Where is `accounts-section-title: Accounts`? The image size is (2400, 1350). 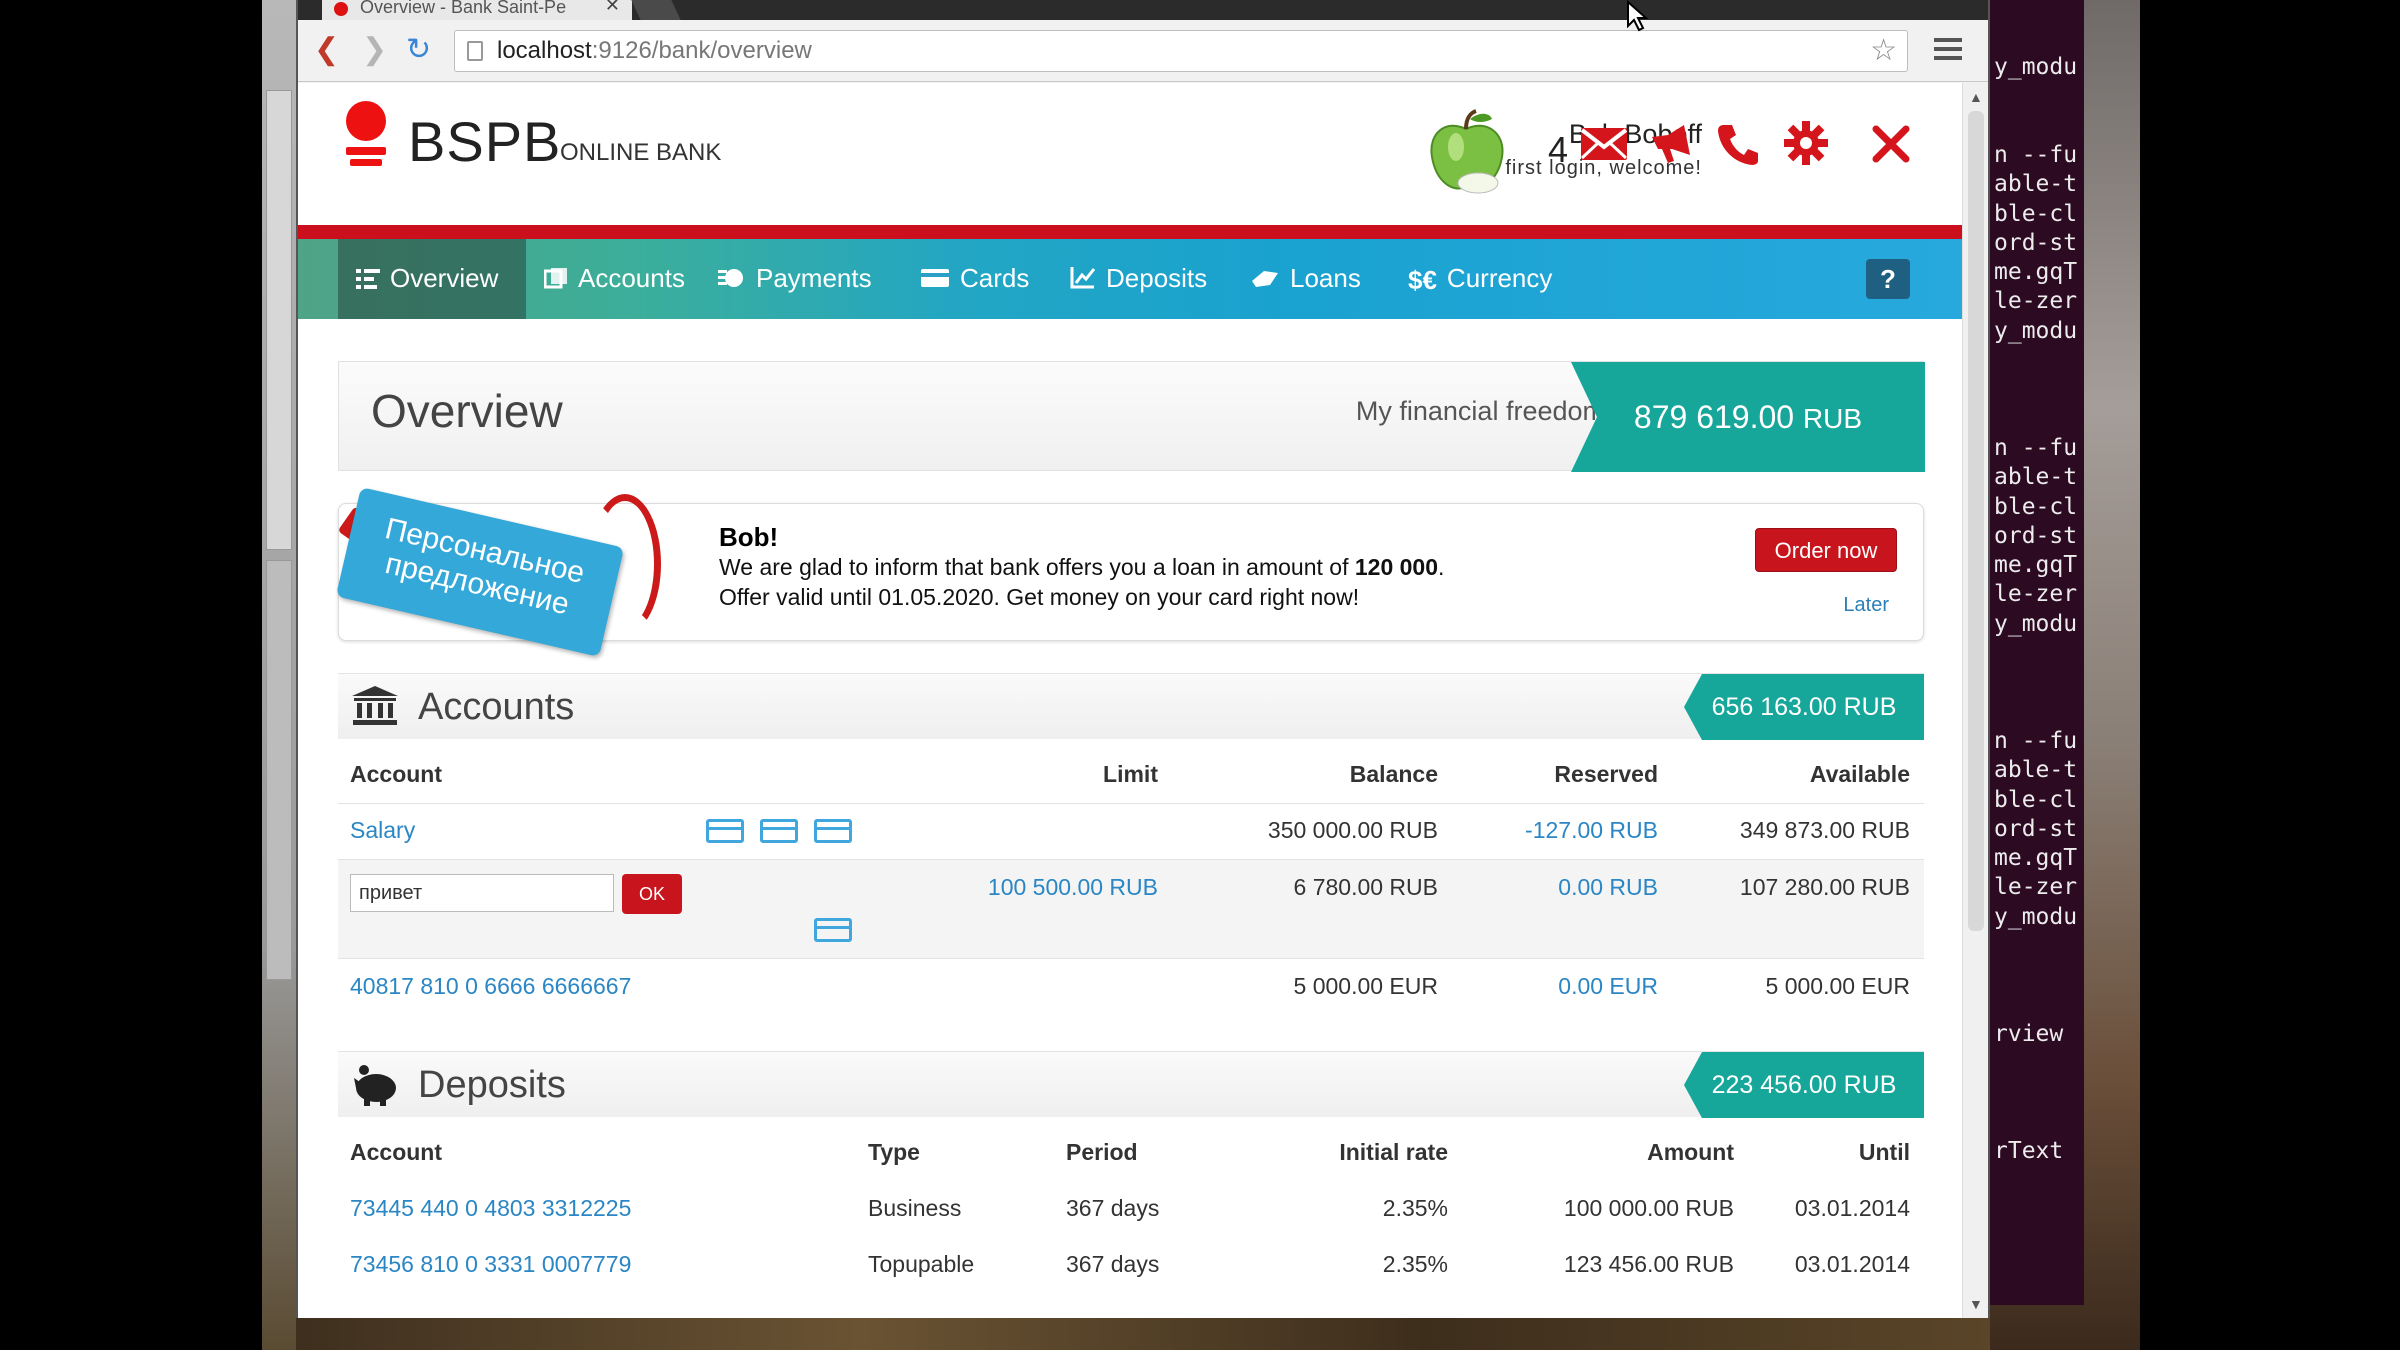
accounts-section-title: Accounts is located at coordinates (496, 707).